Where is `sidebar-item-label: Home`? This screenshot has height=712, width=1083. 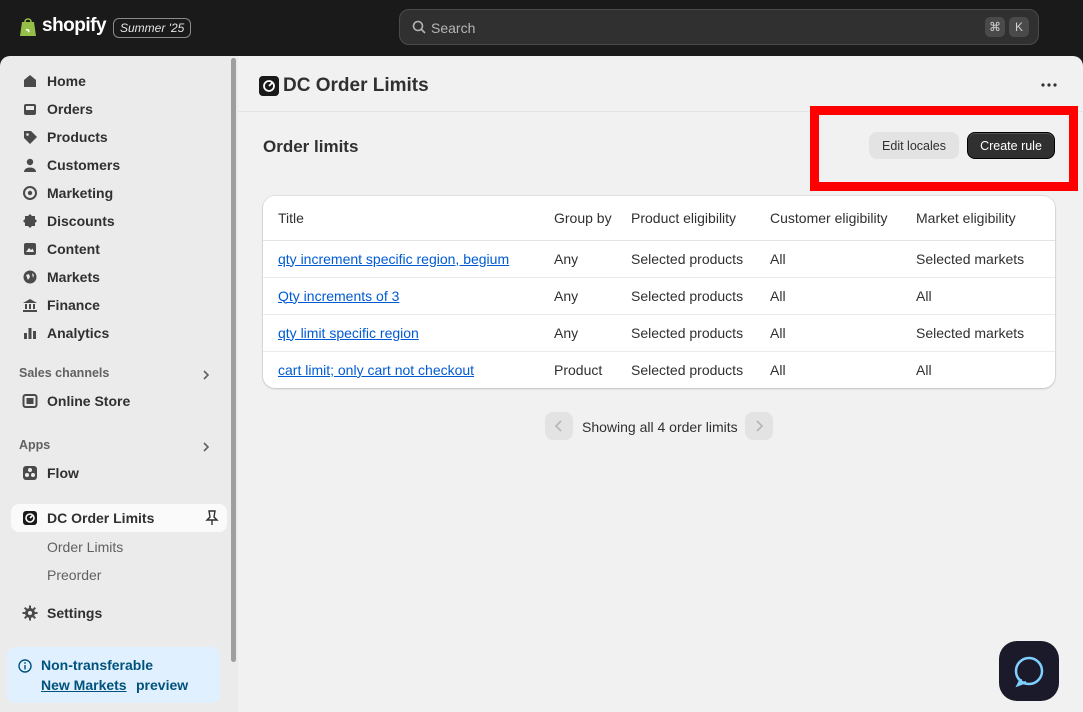
sidebar-item-label: Home is located at coordinates (66, 81).